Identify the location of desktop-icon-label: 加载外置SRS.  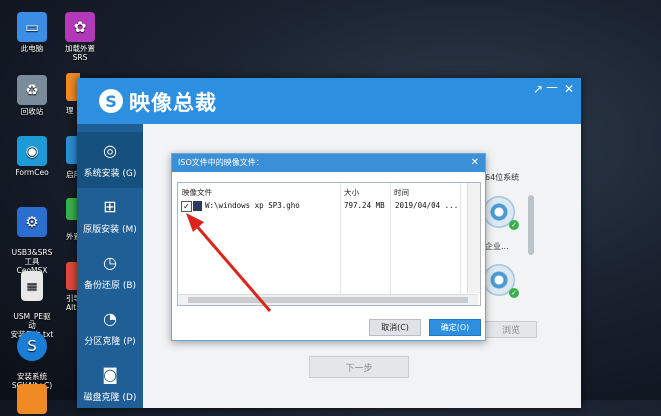
(80, 53).